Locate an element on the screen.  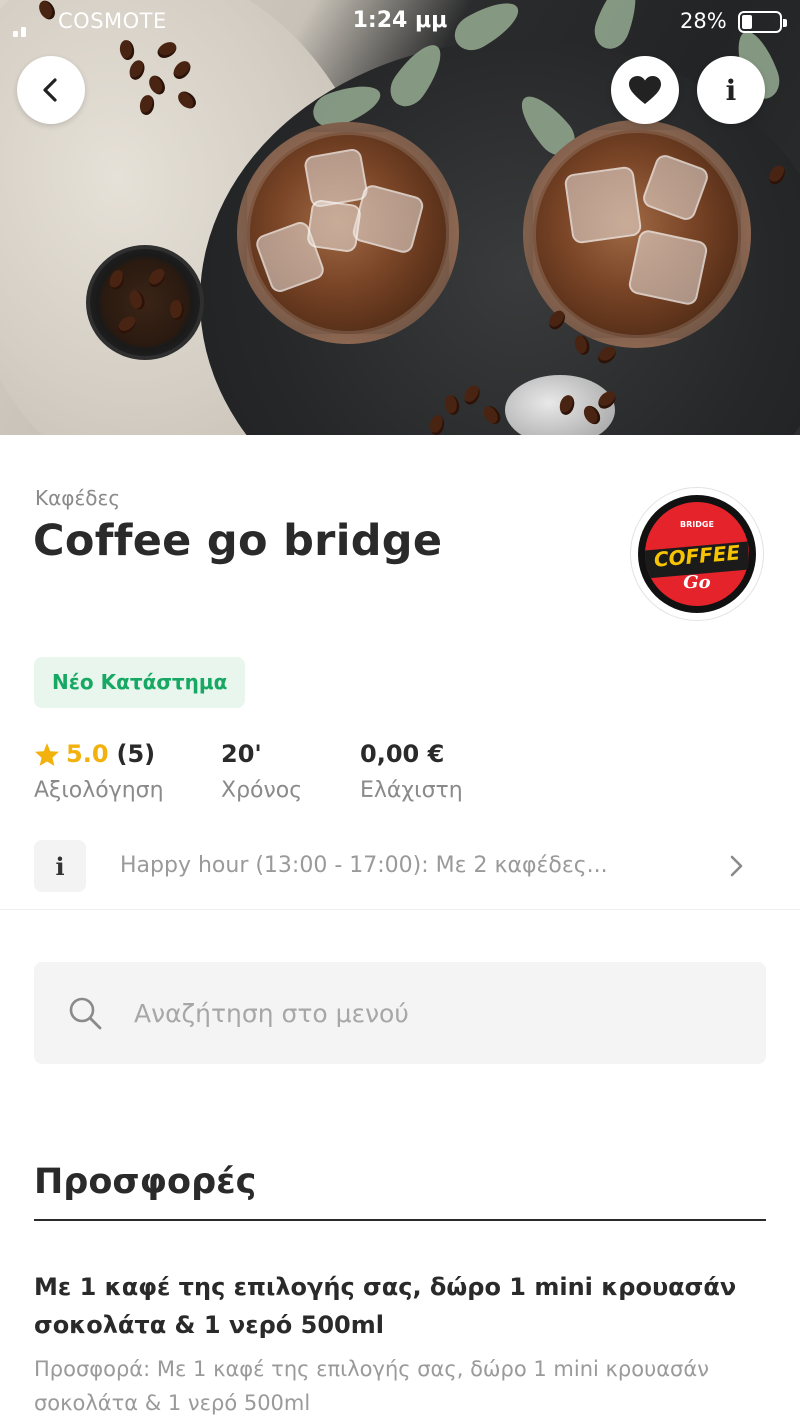
minimum-order-value: 0,00 € is located at coordinates (402, 754).